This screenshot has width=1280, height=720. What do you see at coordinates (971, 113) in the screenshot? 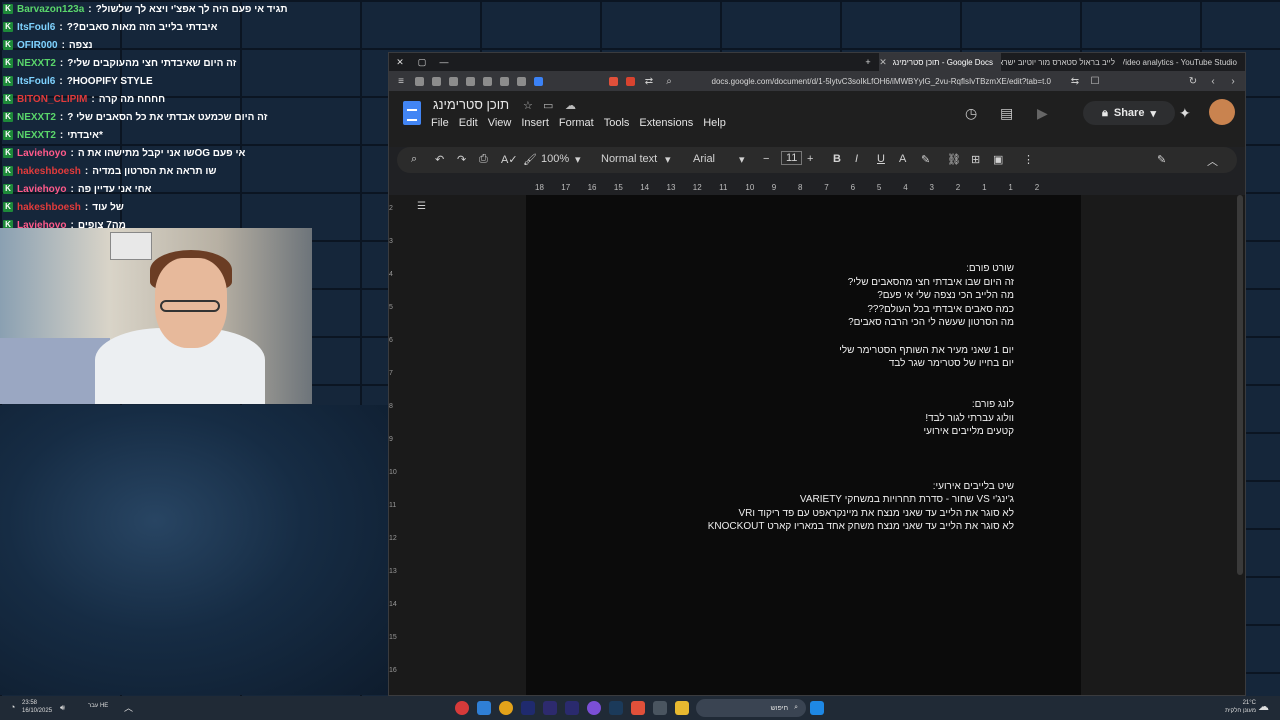
I see `history-icon: ◷` at bounding box center [971, 113].